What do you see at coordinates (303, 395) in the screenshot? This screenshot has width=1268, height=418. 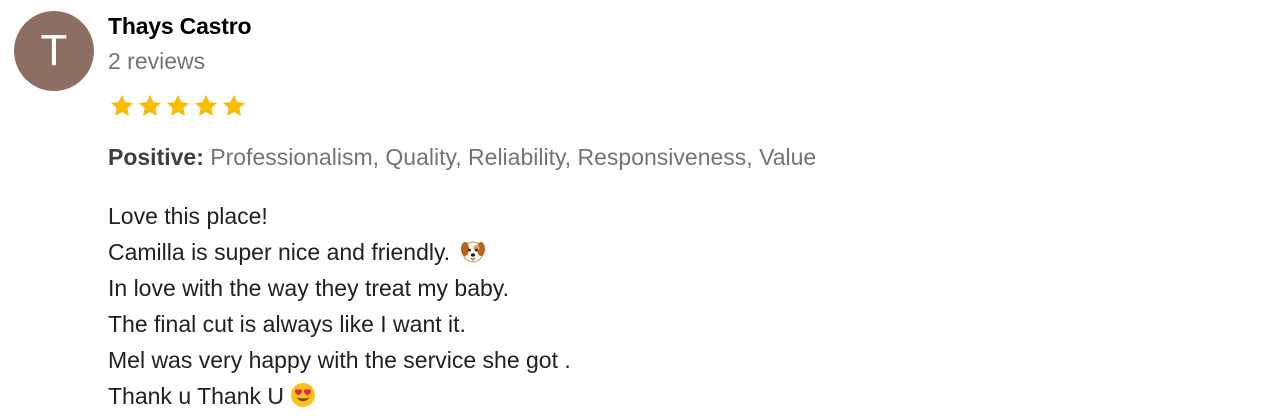 I see `heart-eyes-emoji-icon` at bounding box center [303, 395].